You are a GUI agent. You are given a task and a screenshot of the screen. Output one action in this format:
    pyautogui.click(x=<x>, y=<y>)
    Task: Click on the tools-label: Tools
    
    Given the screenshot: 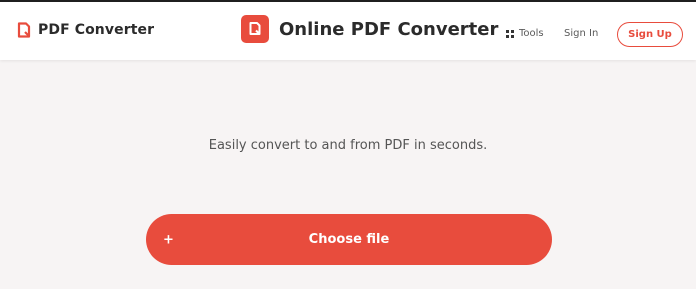 What is the action you would take?
    pyautogui.click(x=531, y=33)
    